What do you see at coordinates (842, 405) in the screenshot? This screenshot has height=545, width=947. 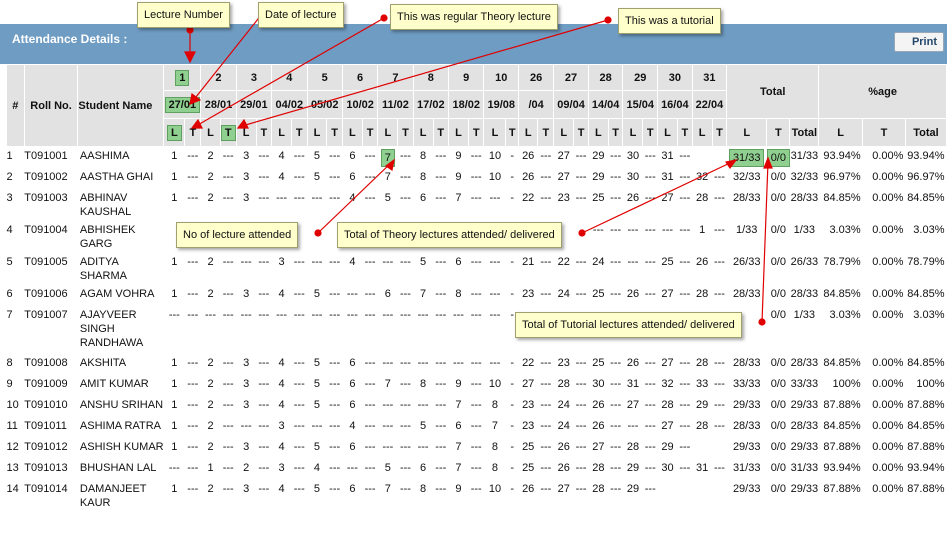 I see `summary-value: 87.88%` at bounding box center [842, 405].